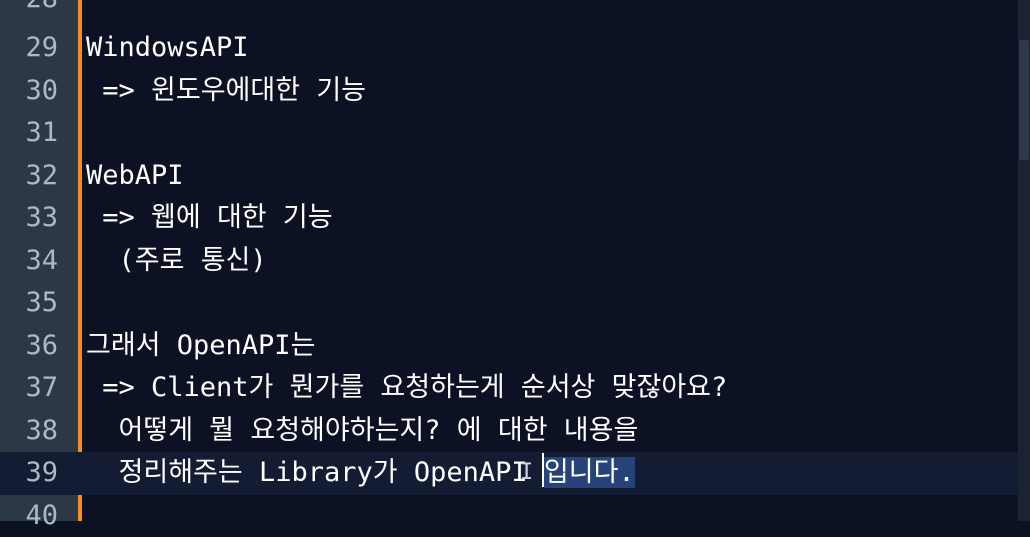 The image size is (1030, 537). I want to click on editor-line: 32 WebAPI, so click(509, 176).